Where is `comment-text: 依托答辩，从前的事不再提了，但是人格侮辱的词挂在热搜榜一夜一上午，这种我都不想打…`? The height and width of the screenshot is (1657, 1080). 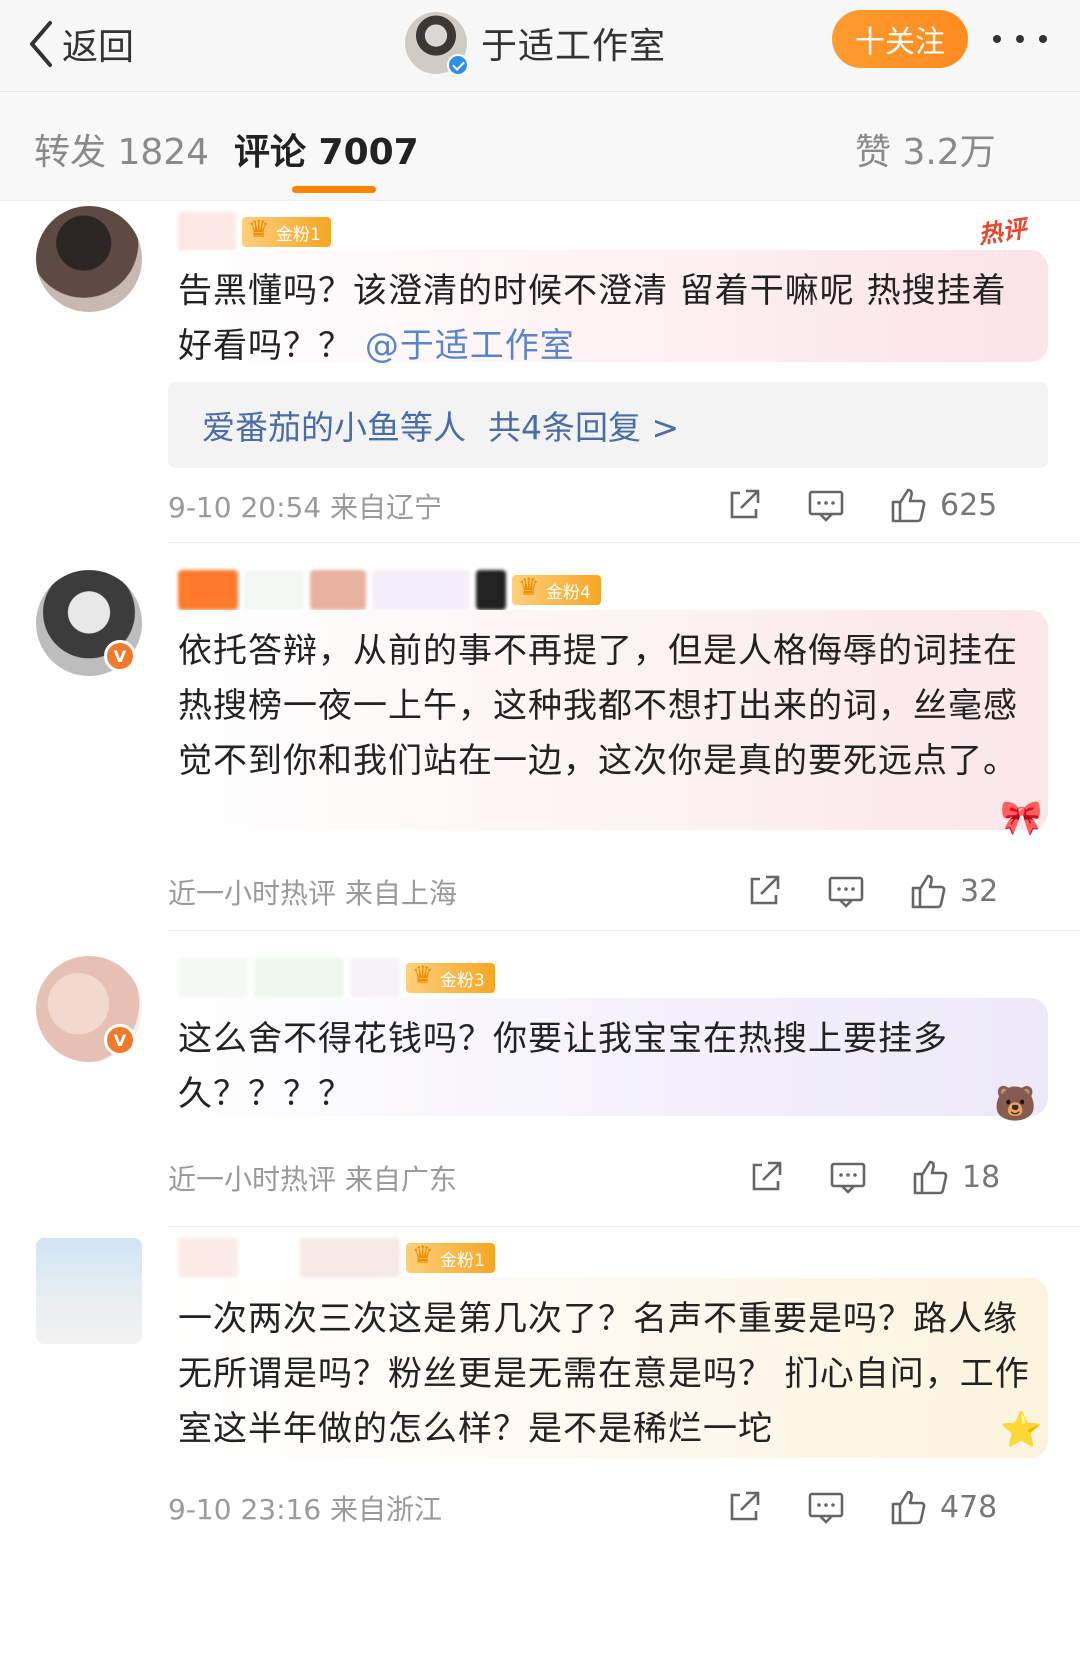 comment-text: 依托答辩，从前的事不再提了，但是人格侮辱的词挂在热搜榜一夜一上午，这种我都不想打… is located at coordinates (608, 720).